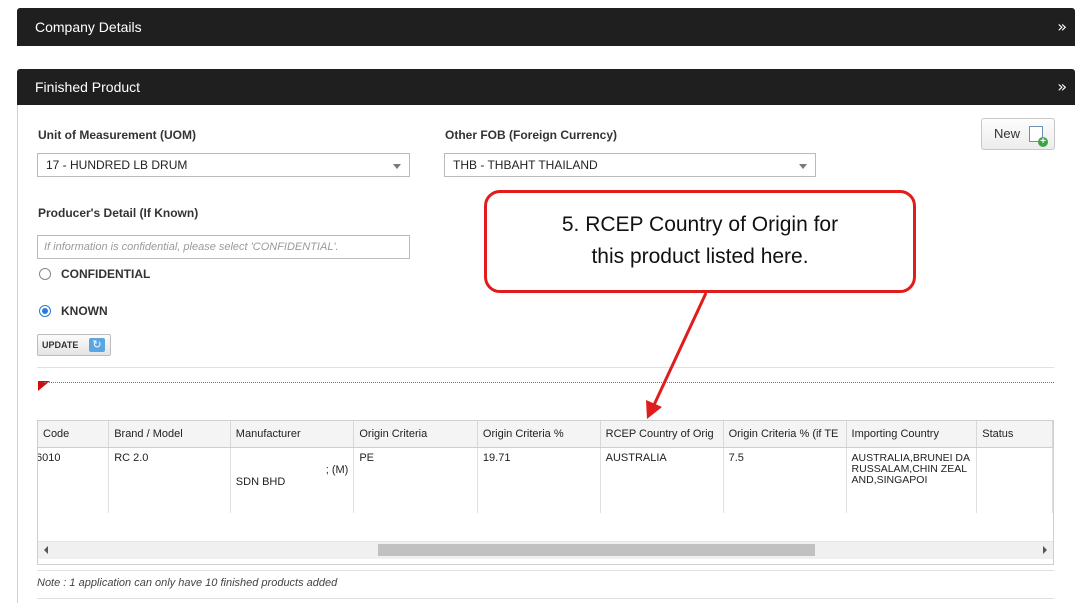 The width and height of the screenshot is (1077, 603). Describe the element at coordinates (545, 598) in the screenshot. I see `note-divider` at that location.